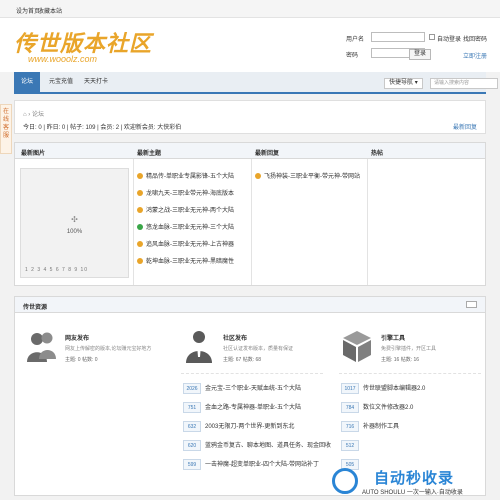 This screenshot has height=500, width=500. I want to click on search-input: 请输入搜索内容, so click(464, 83).